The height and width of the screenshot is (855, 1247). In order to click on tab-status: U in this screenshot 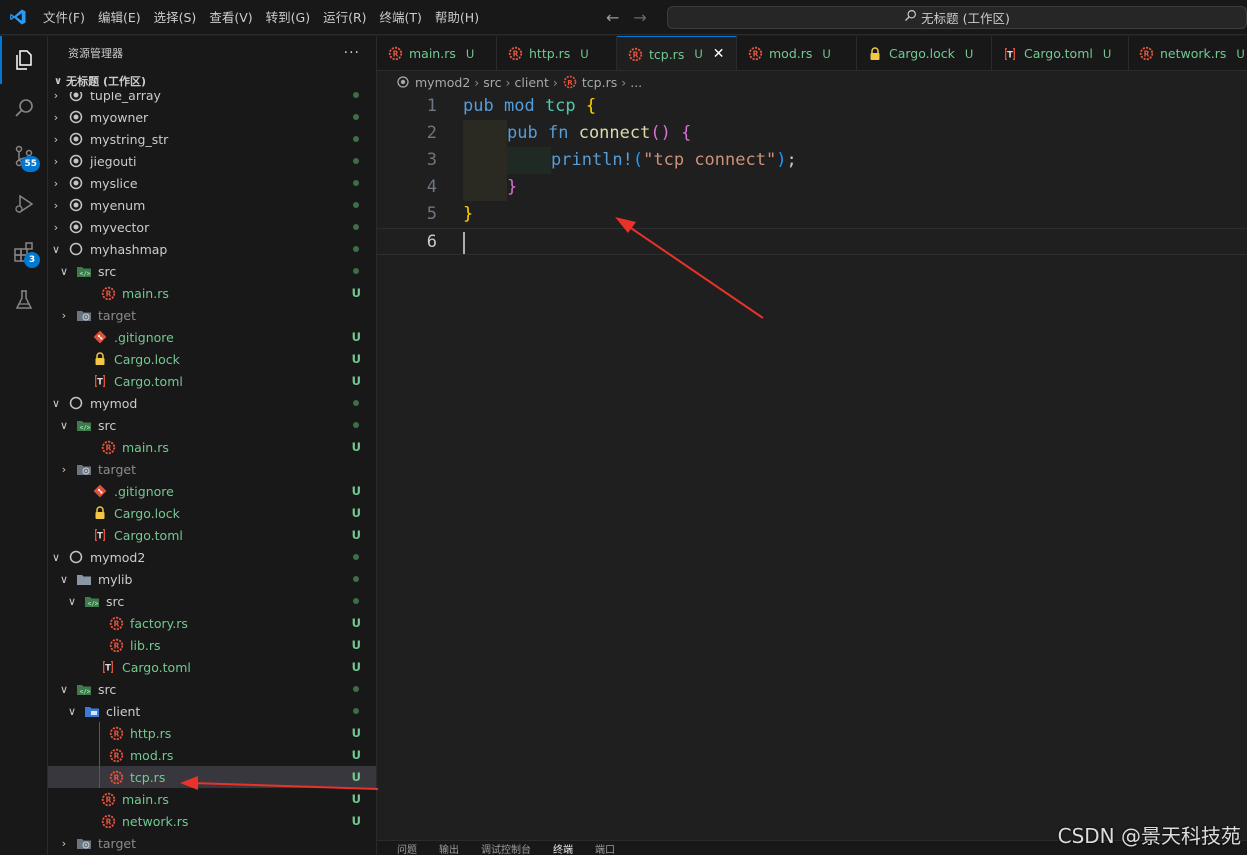, I will do `click(698, 54)`.